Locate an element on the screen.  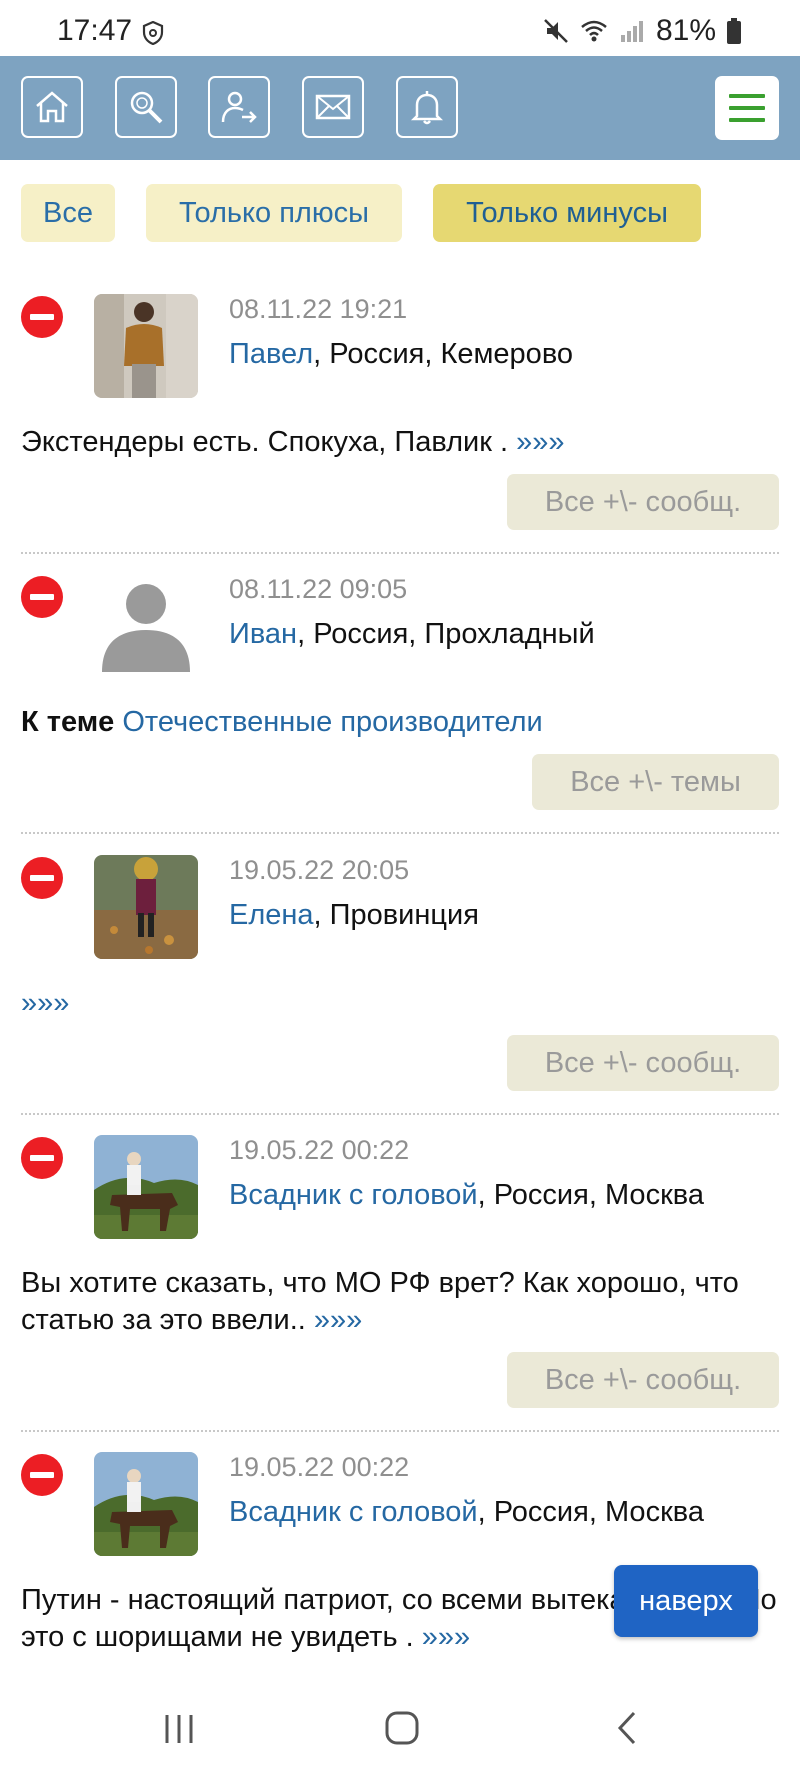
entry-author: Павел, Россия, Кемерово is located at coordinates (401, 354).